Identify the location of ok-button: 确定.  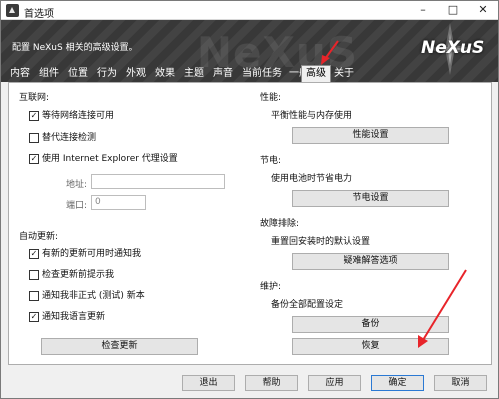
(397, 383).